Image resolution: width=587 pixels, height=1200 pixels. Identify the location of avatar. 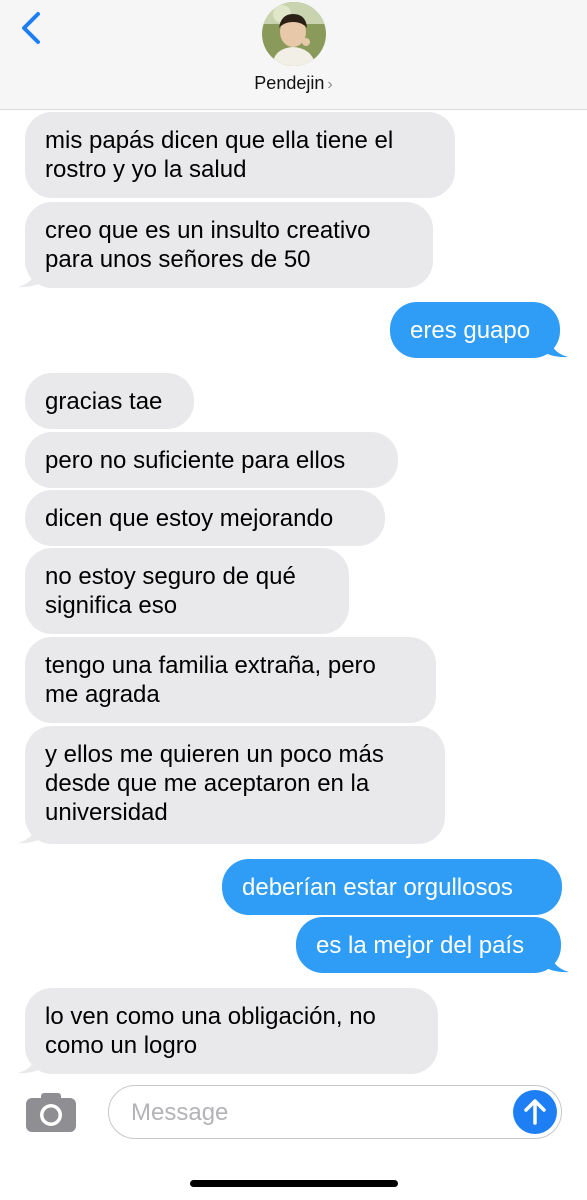
(294, 34).